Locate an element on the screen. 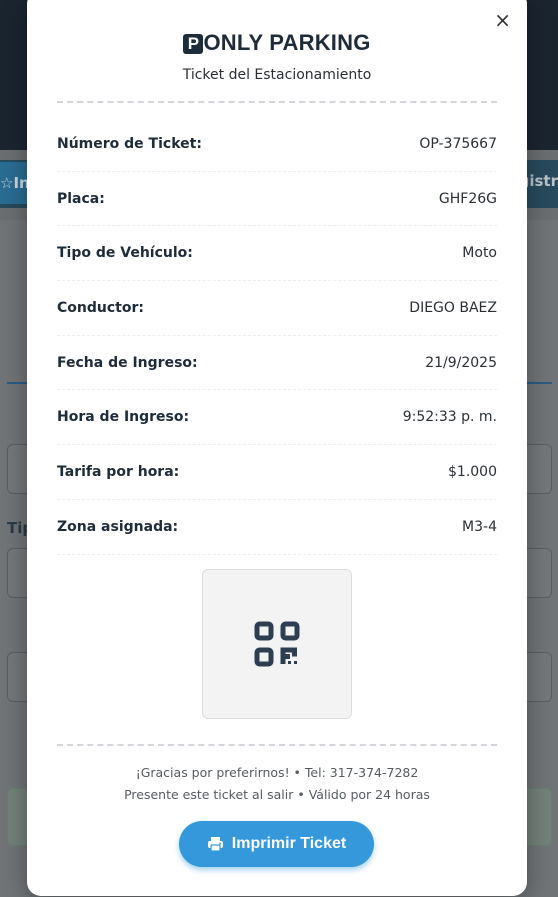 Image resolution: width=558 pixels, height=897 pixels. ticket-row-driver: Conductor: DIEGO BAEZ is located at coordinates (277, 308).